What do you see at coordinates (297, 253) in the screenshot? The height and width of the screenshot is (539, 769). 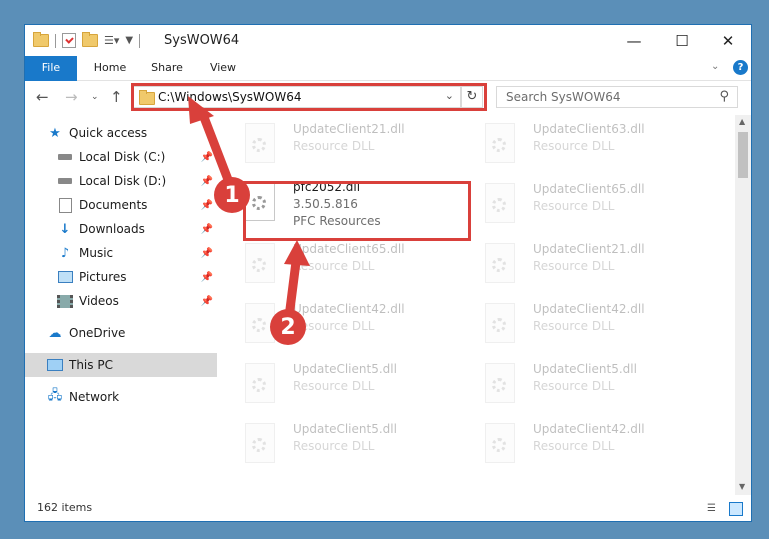 I see `arrow-2-head` at bounding box center [297, 253].